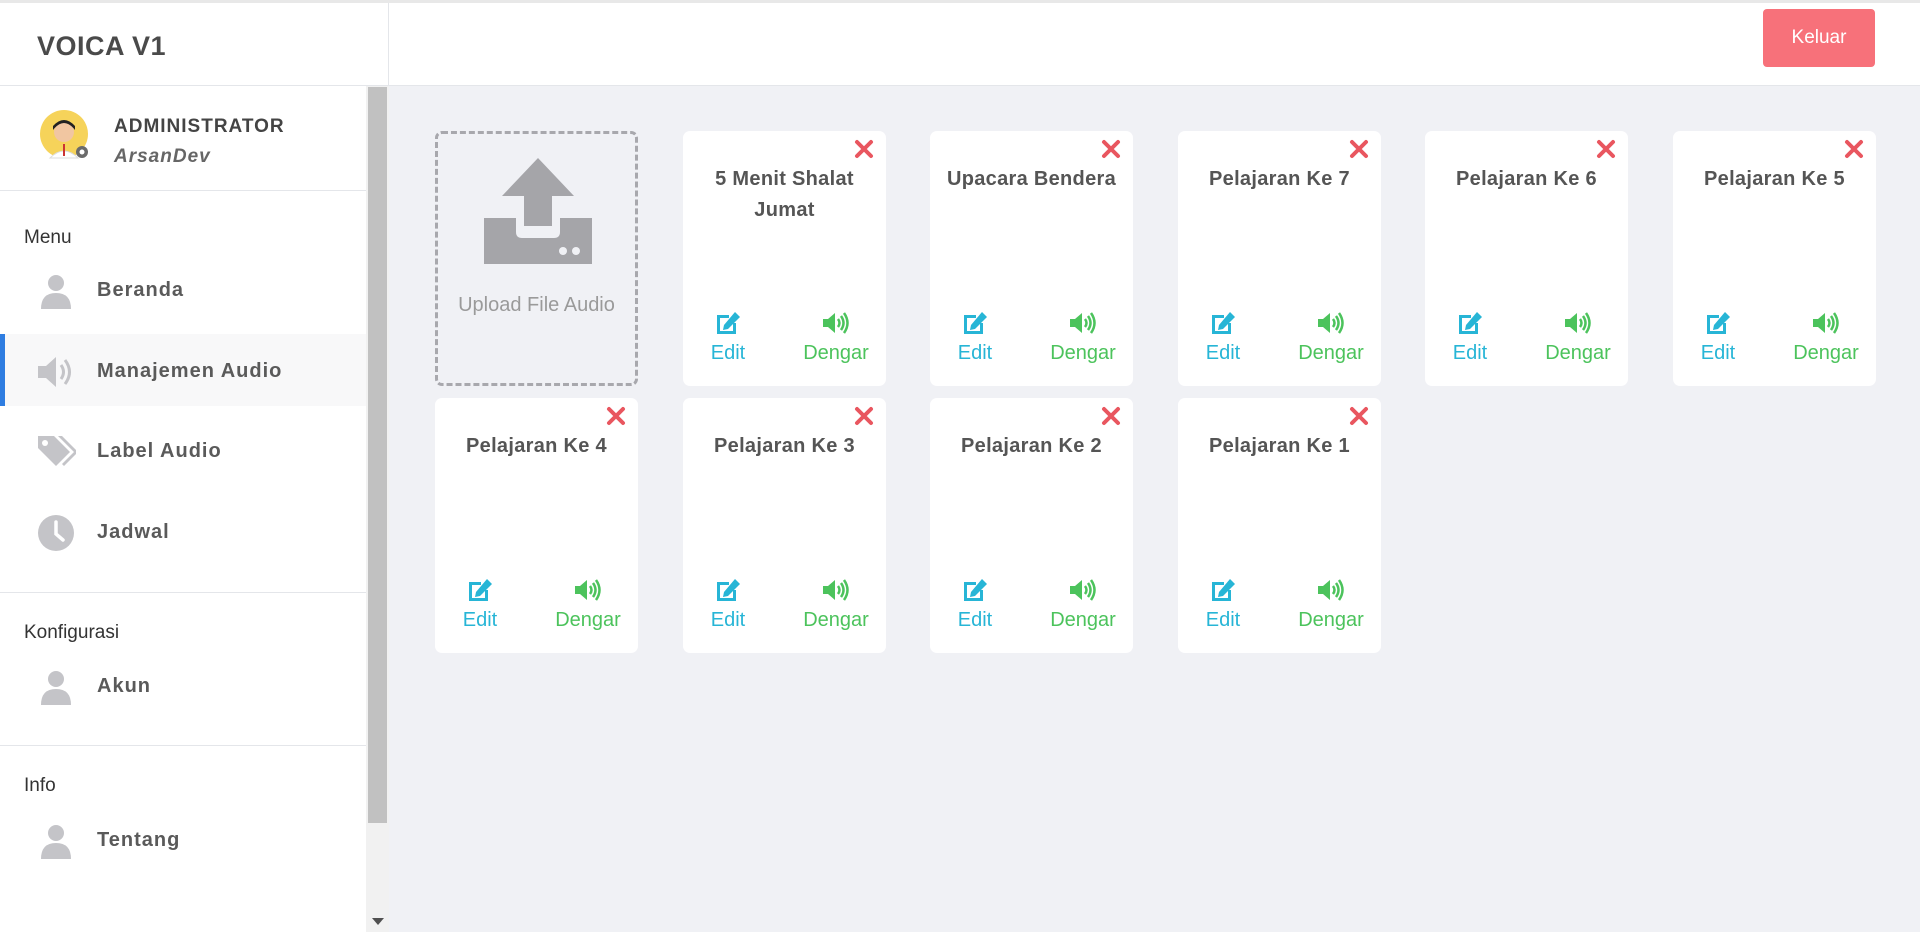 The image size is (1920, 932). What do you see at coordinates (538, 211) in the screenshot?
I see `upload-icon` at bounding box center [538, 211].